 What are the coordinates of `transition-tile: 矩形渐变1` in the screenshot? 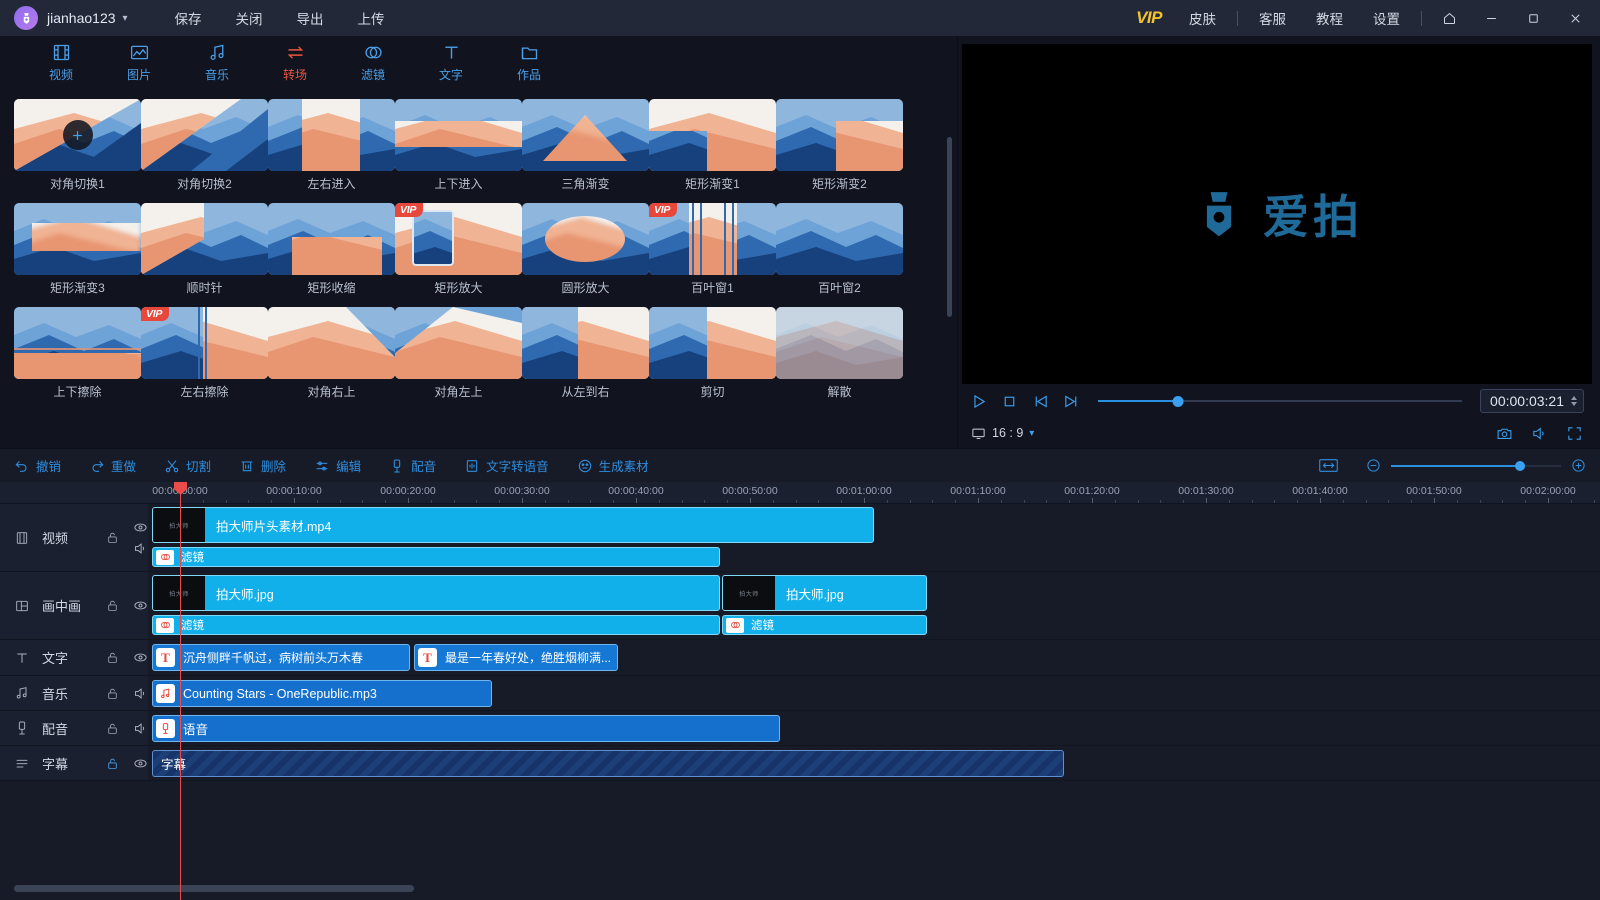 It's located at (712, 145).